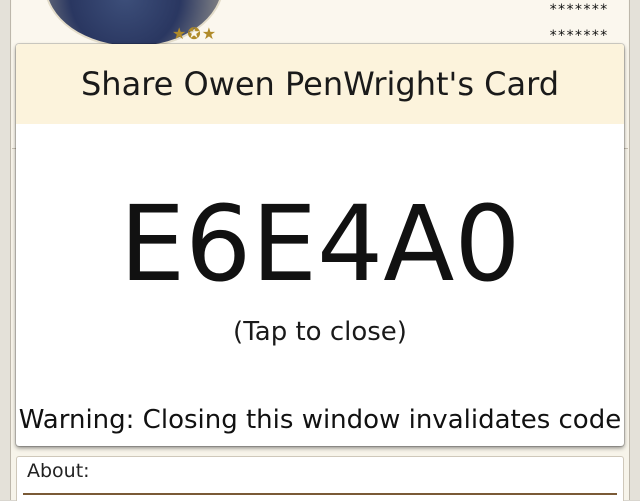  I want to click on about-section: About:, so click(320, 478).